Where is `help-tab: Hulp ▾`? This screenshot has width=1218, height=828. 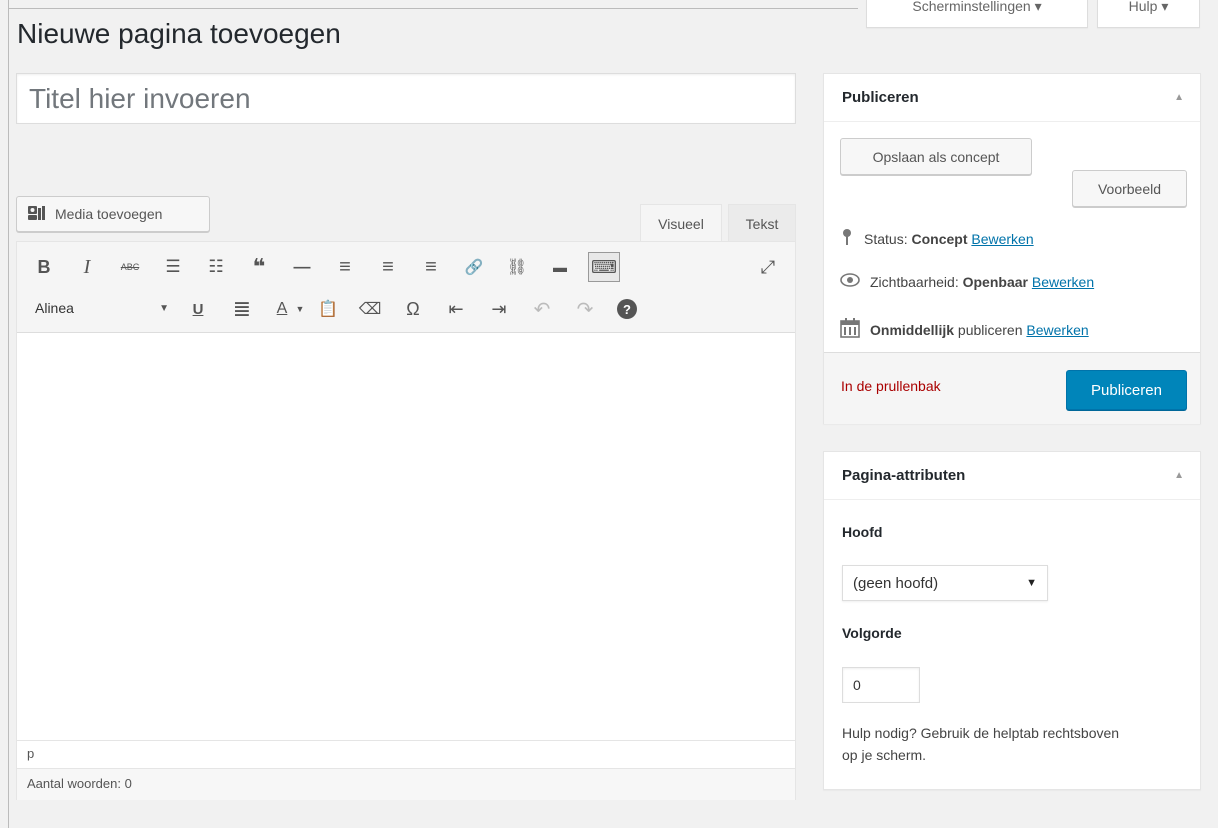 help-tab: Hulp ▾ is located at coordinates (1148, 14).